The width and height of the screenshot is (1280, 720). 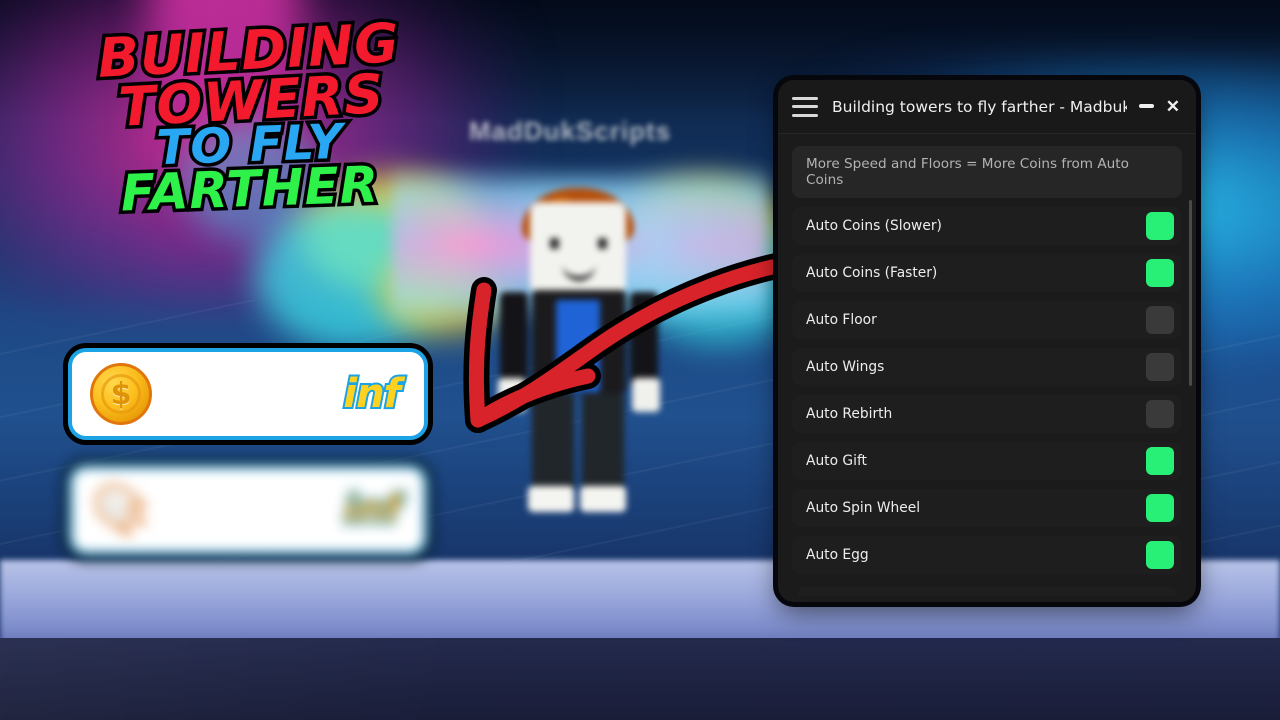 I want to click on minimize-icon, so click(x=1146, y=106).